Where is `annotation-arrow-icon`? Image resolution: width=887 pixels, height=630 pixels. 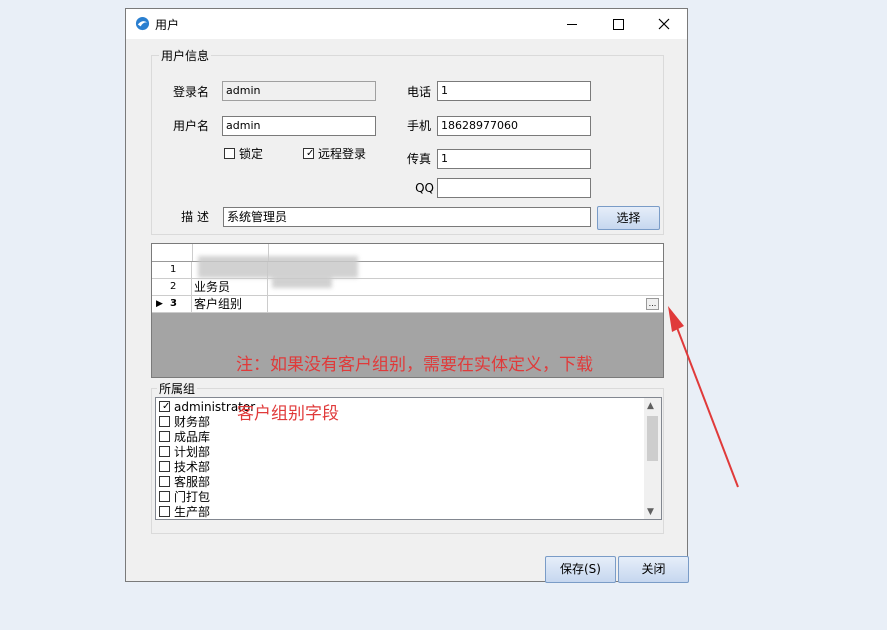
annotation-arrow-icon is located at coordinates (703, 397).